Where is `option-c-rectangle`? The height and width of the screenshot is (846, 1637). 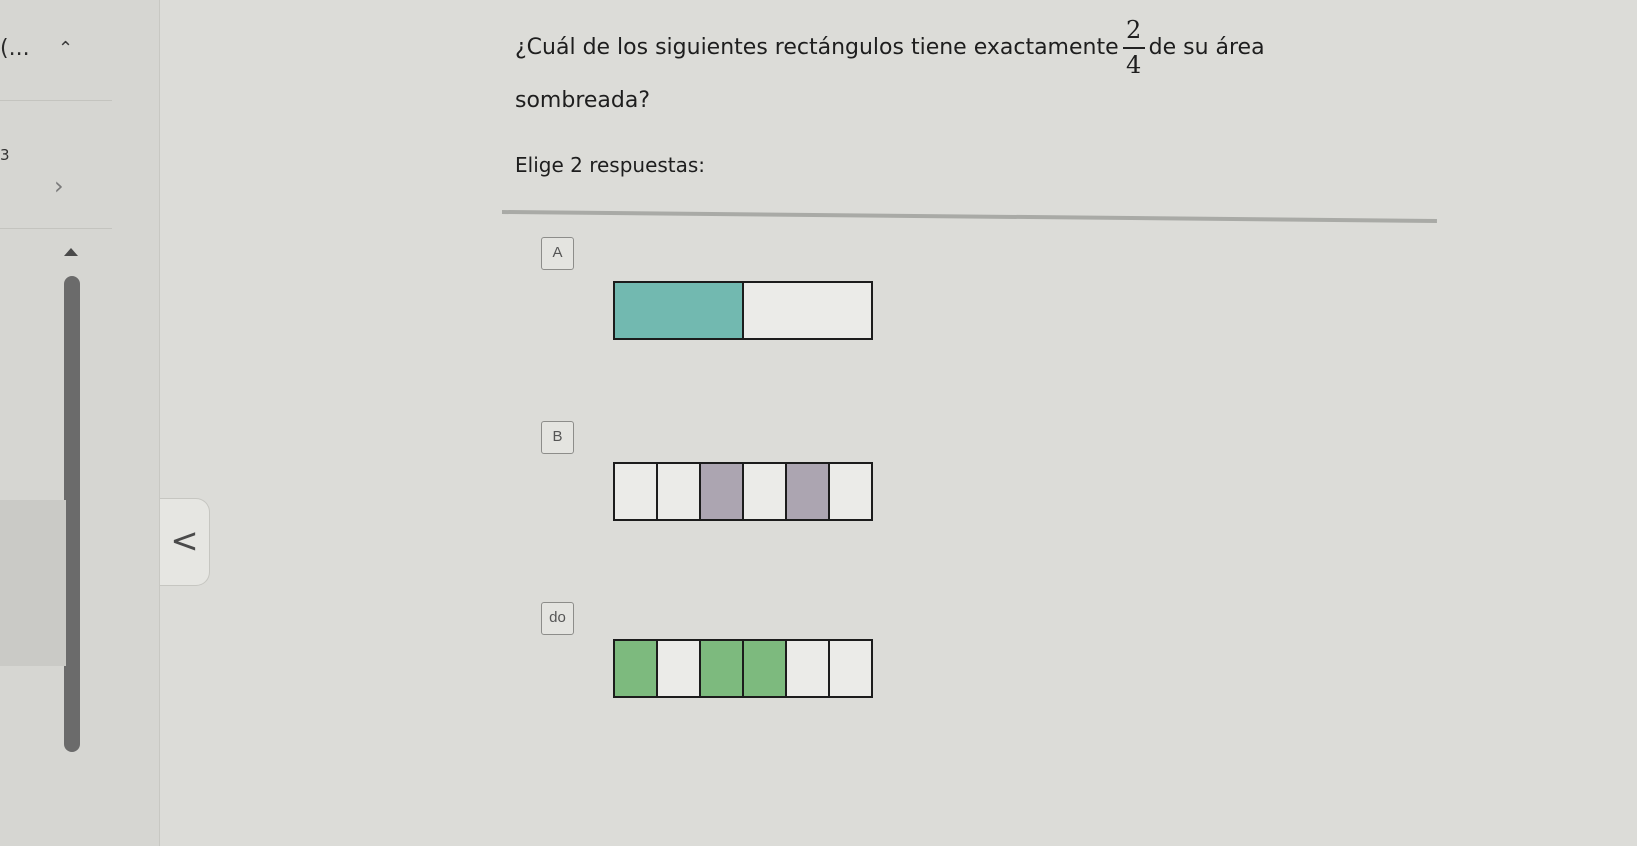 option-c-rectangle is located at coordinates (743, 668).